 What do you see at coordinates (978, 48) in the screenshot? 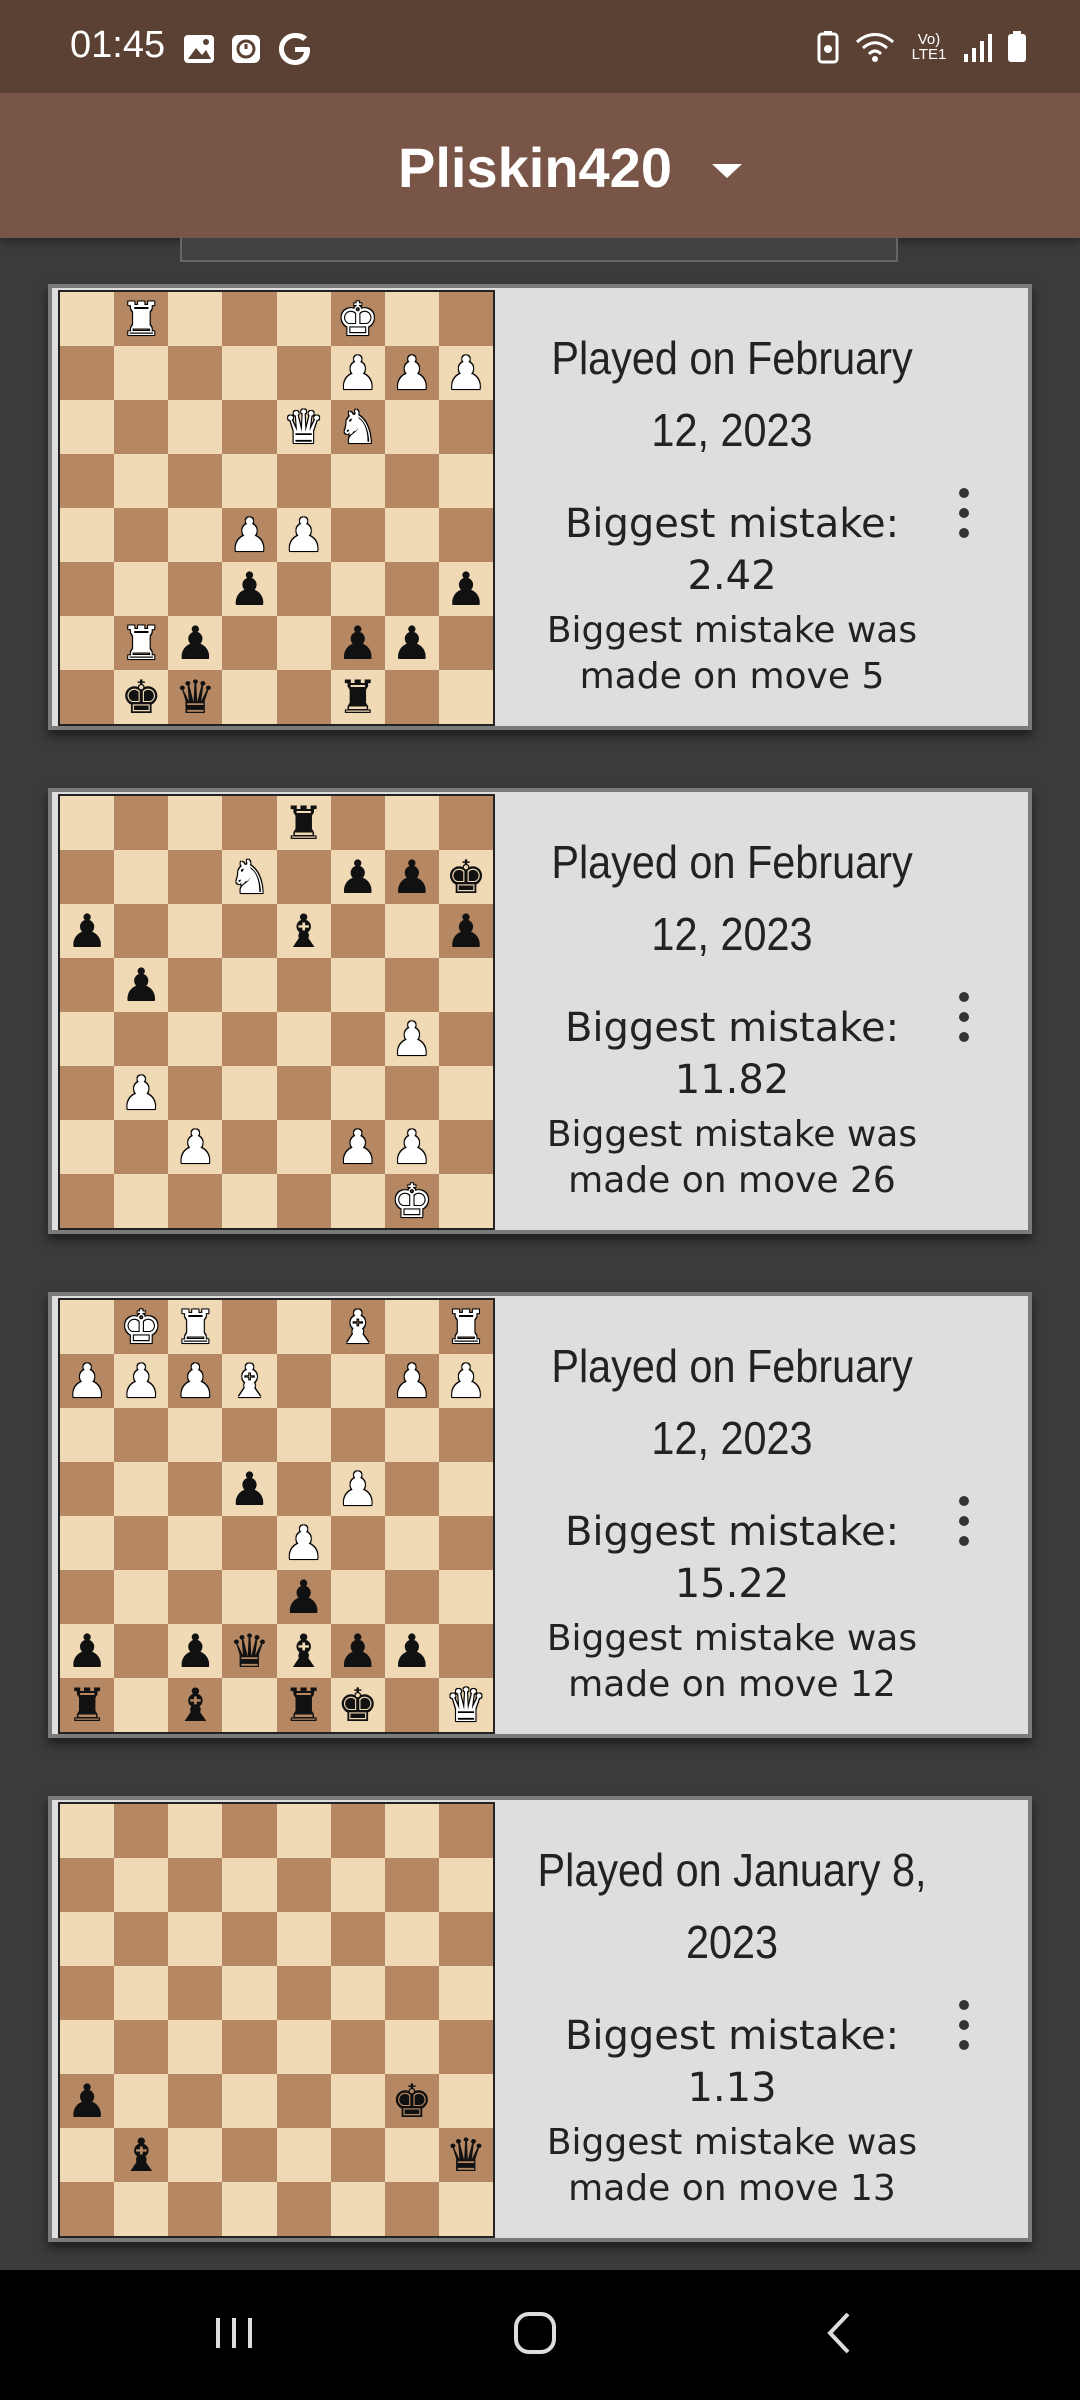
I see `signal-icon` at bounding box center [978, 48].